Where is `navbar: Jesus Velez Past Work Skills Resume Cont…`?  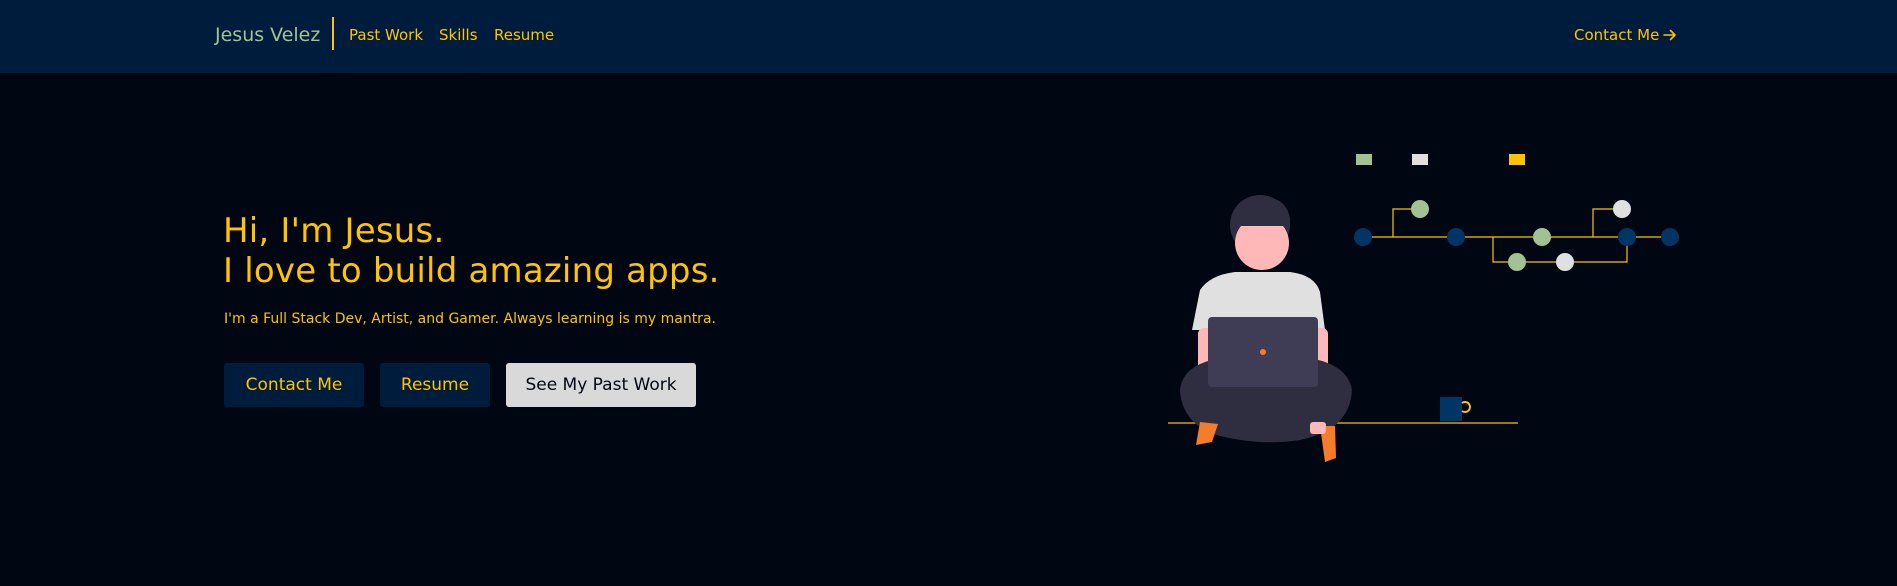 navbar: Jesus Velez Past Work Skills Resume Cont… is located at coordinates (948, 36).